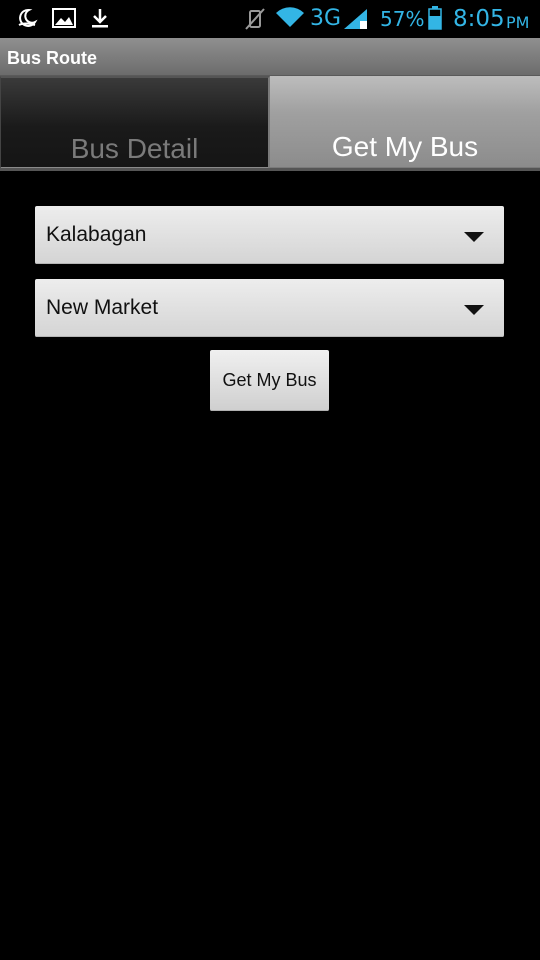  Describe the element at coordinates (27, 20) in the screenshot. I see `moon-icon` at that location.